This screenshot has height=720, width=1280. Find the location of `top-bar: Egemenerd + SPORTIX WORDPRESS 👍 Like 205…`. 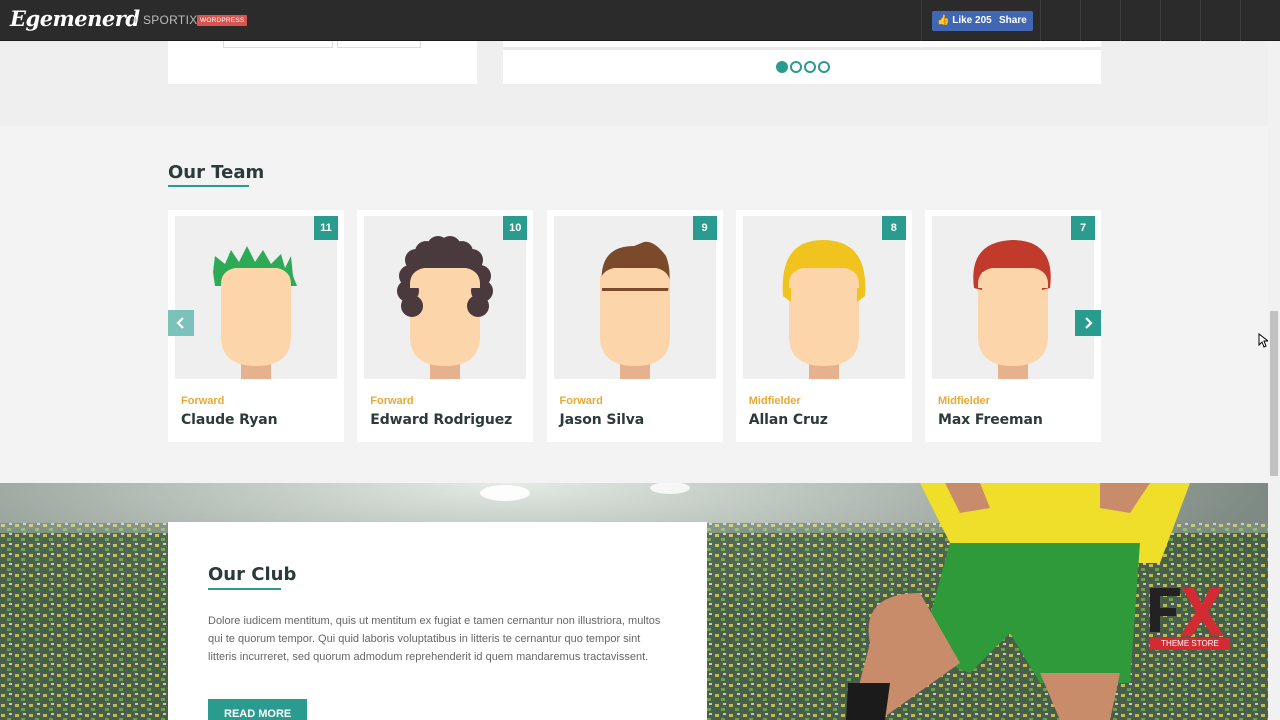

top-bar: Egemenerd + SPORTIX WORDPRESS 👍 Like 205… is located at coordinates (640, 20).